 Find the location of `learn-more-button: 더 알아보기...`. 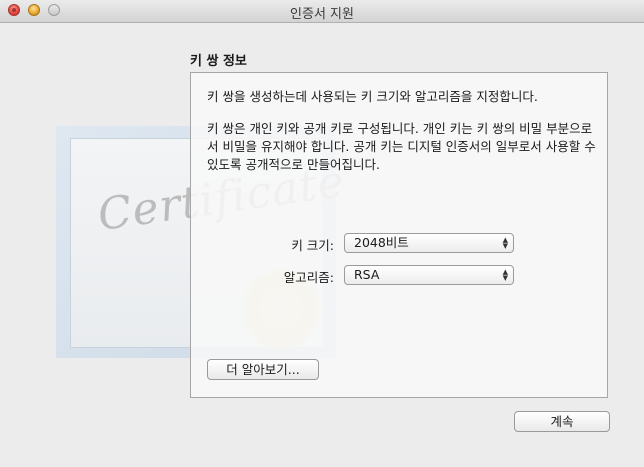

learn-more-button: 더 알아보기... is located at coordinates (263, 369).